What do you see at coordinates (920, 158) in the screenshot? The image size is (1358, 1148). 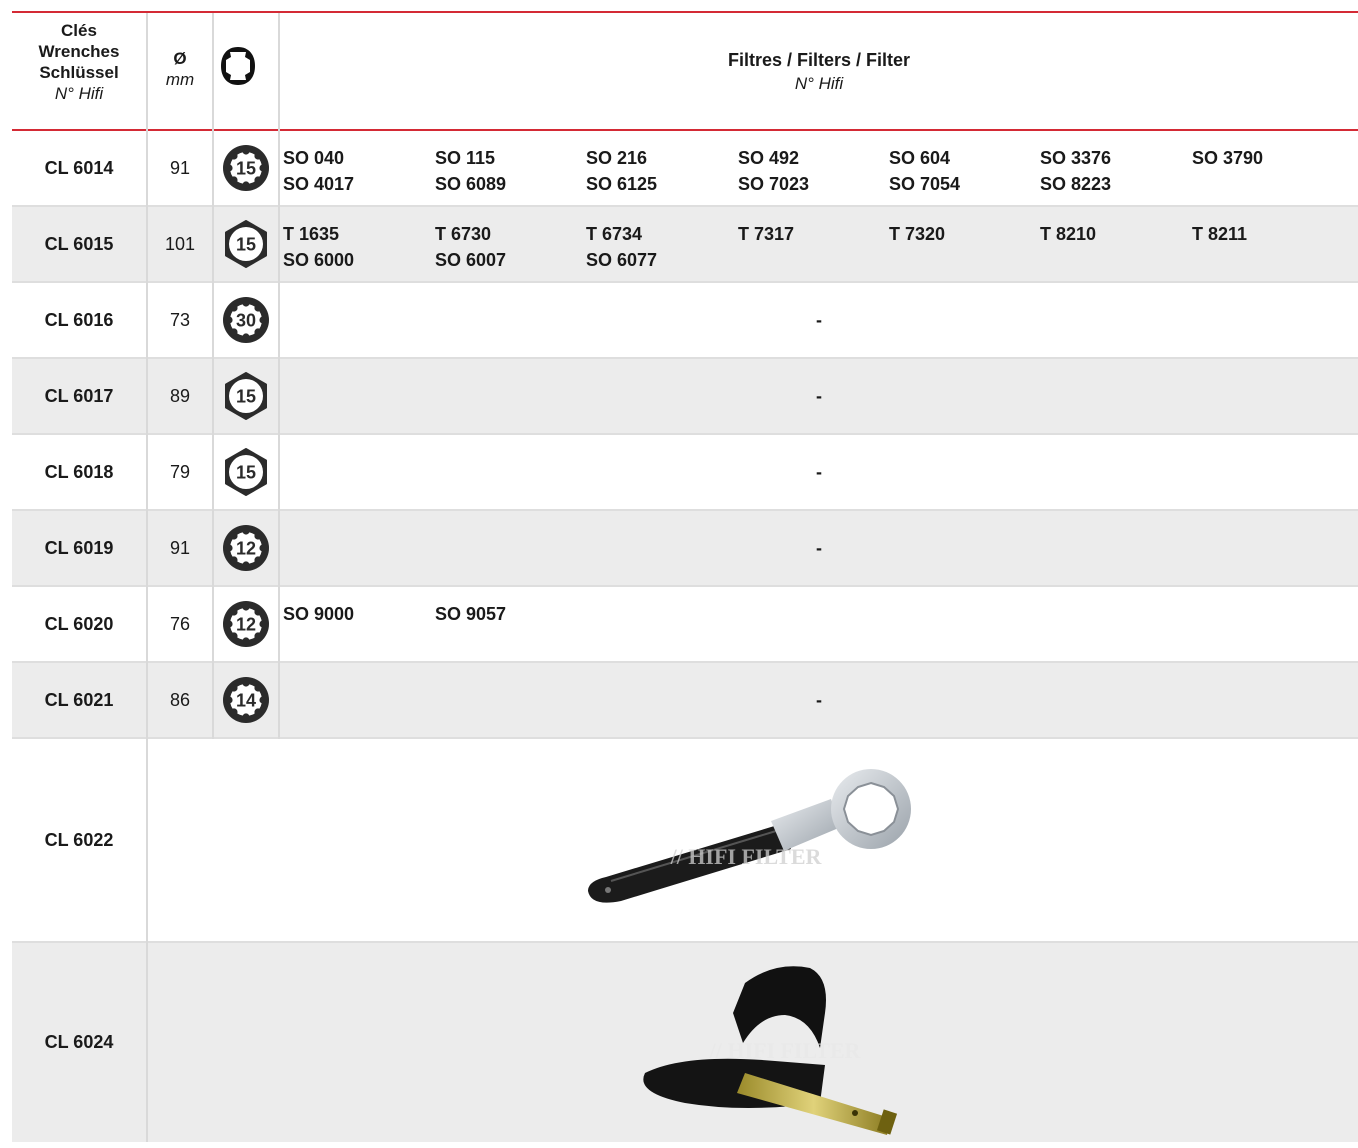 I see `filter-code: SO 604` at bounding box center [920, 158].